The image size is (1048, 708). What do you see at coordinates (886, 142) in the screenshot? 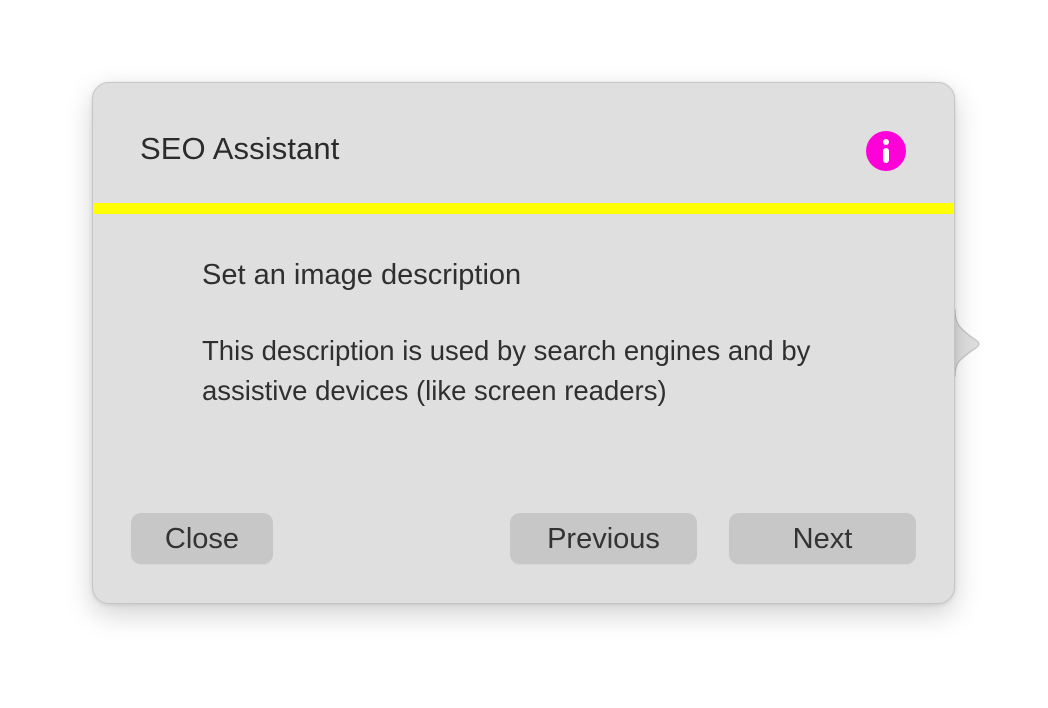
I see `info-icon-dot` at bounding box center [886, 142].